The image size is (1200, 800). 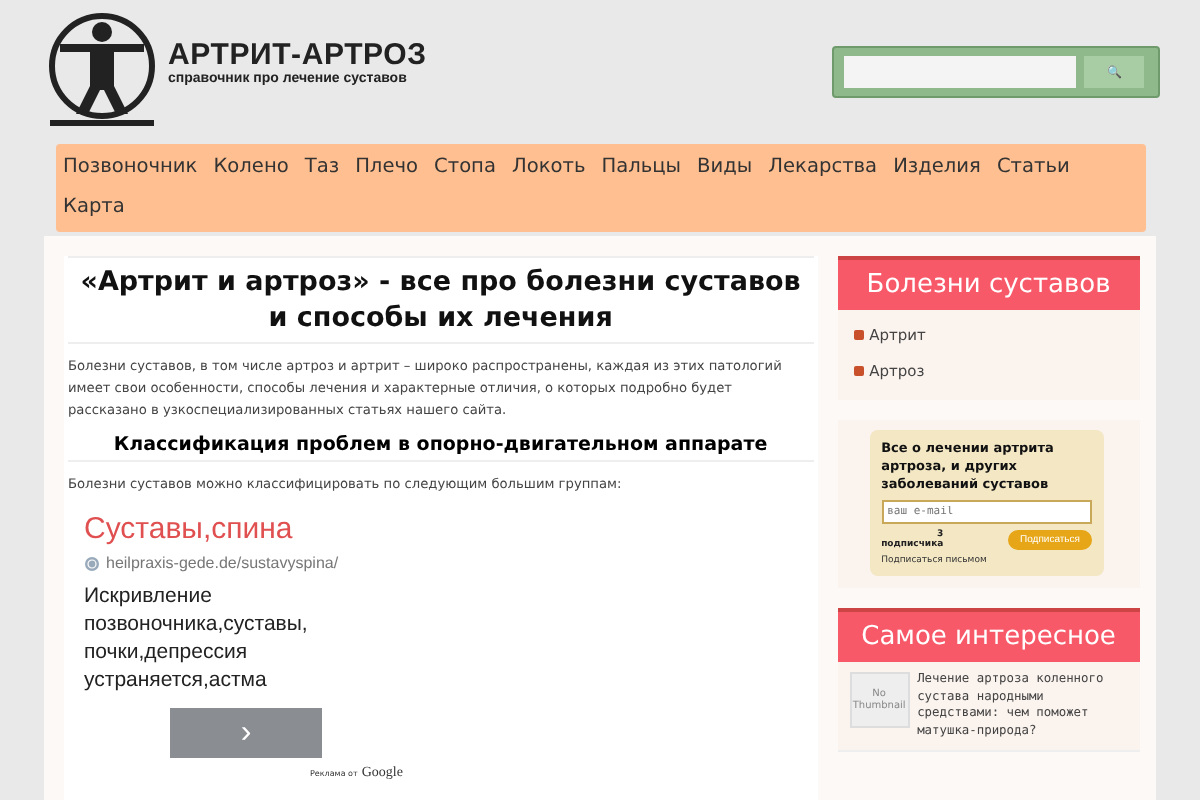 What do you see at coordinates (387, 168) in the screenshot?
I see `nav-link: Плечо` at bounding box center [387, 168].